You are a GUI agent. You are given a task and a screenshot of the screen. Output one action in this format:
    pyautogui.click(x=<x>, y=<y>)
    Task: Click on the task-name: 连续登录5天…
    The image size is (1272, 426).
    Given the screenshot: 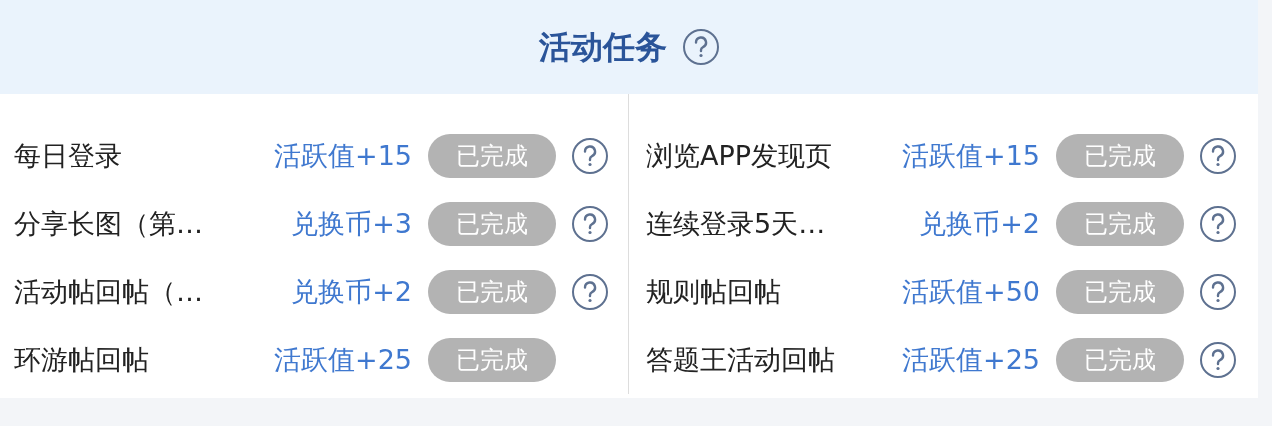 What is the action you would take?
    pyautogui.click(x=736, y=223)
    